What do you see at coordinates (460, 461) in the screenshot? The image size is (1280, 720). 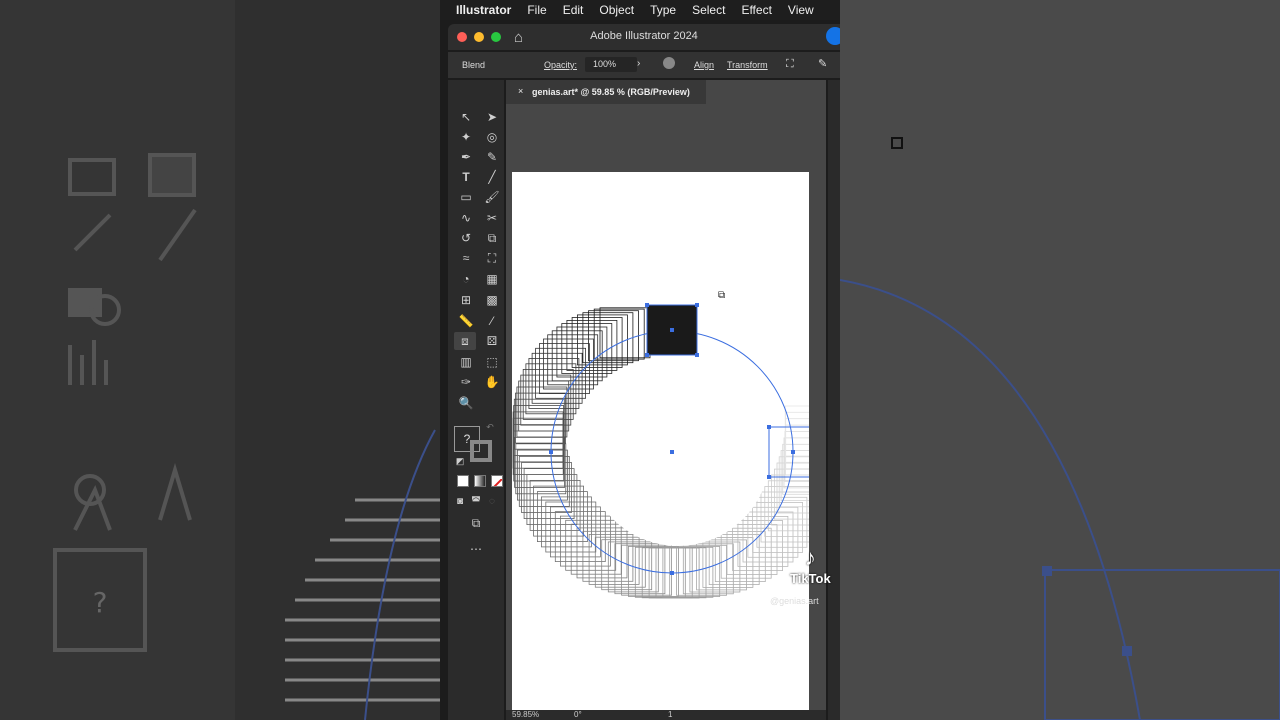 I see `default-fill-stroke-icon: ◩` at bounding box center [460, 461].